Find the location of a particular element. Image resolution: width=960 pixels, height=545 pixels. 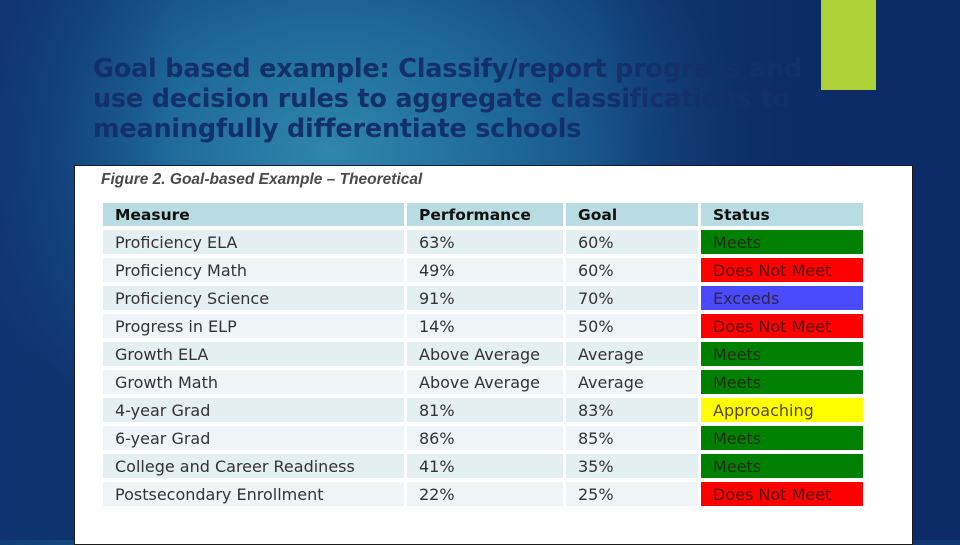

table-row: Progress in ELP 14% 50% Does Not Meet is located at coordinates (483, 326).